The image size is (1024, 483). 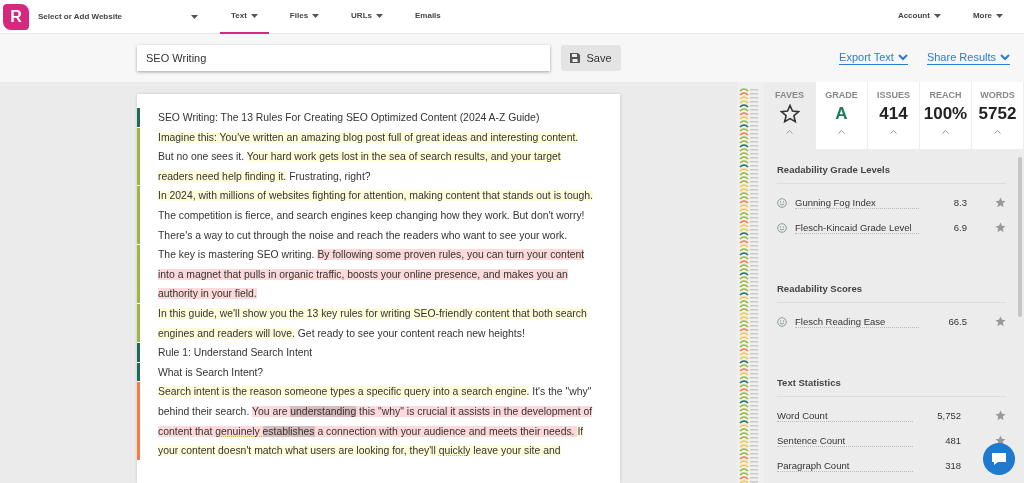 I want to click on nav-menu: More, so click(x=987, y=17).